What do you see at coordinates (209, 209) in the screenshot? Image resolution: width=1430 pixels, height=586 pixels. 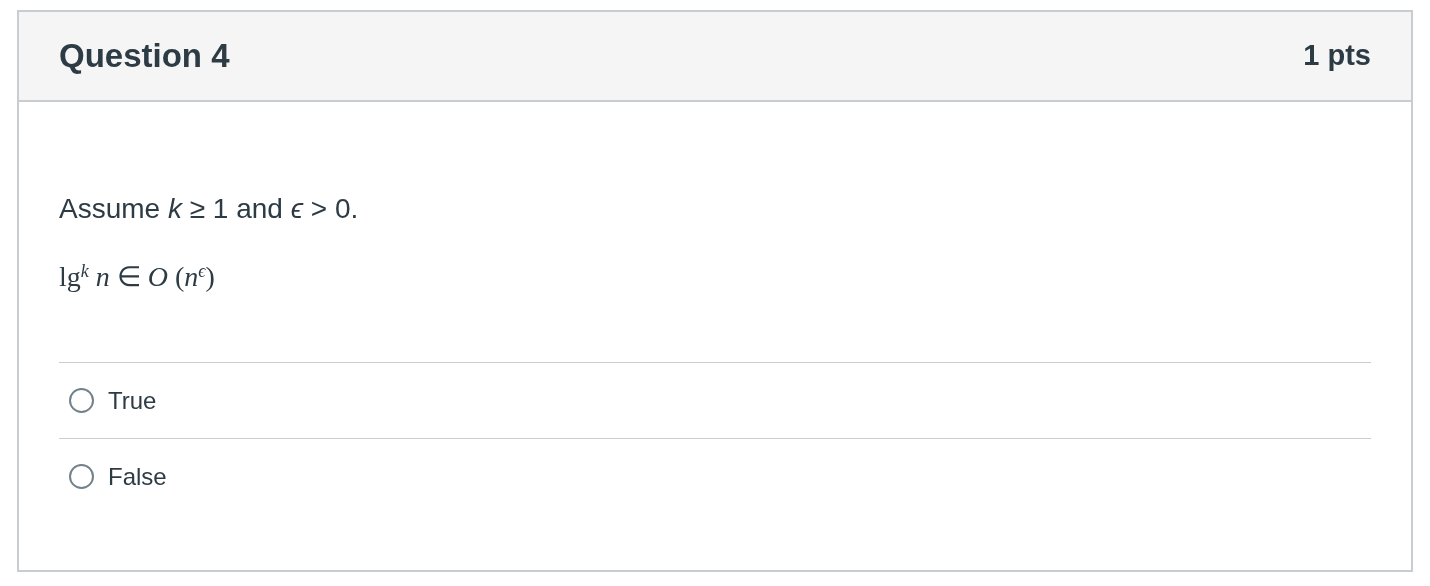 I see `question-text: Assume k ≥ 1 and ϵ > 0.` at bounding box center [209, 209].